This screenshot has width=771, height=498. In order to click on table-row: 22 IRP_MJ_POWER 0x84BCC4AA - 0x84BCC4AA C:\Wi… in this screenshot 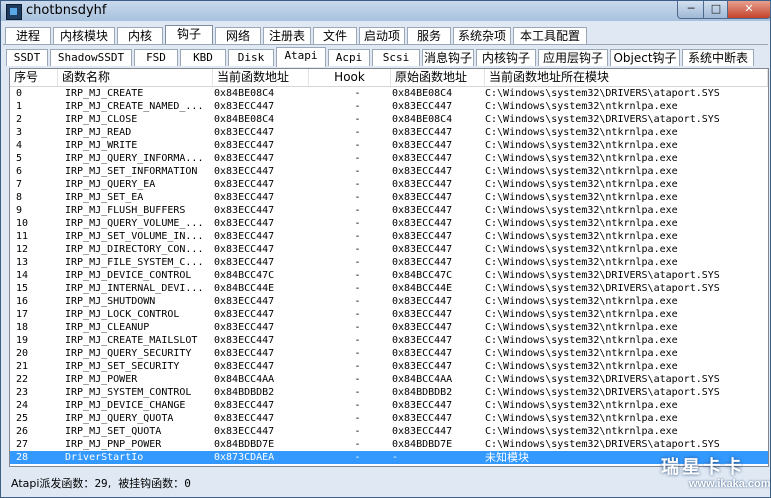, I will do `click(389, 379)`.